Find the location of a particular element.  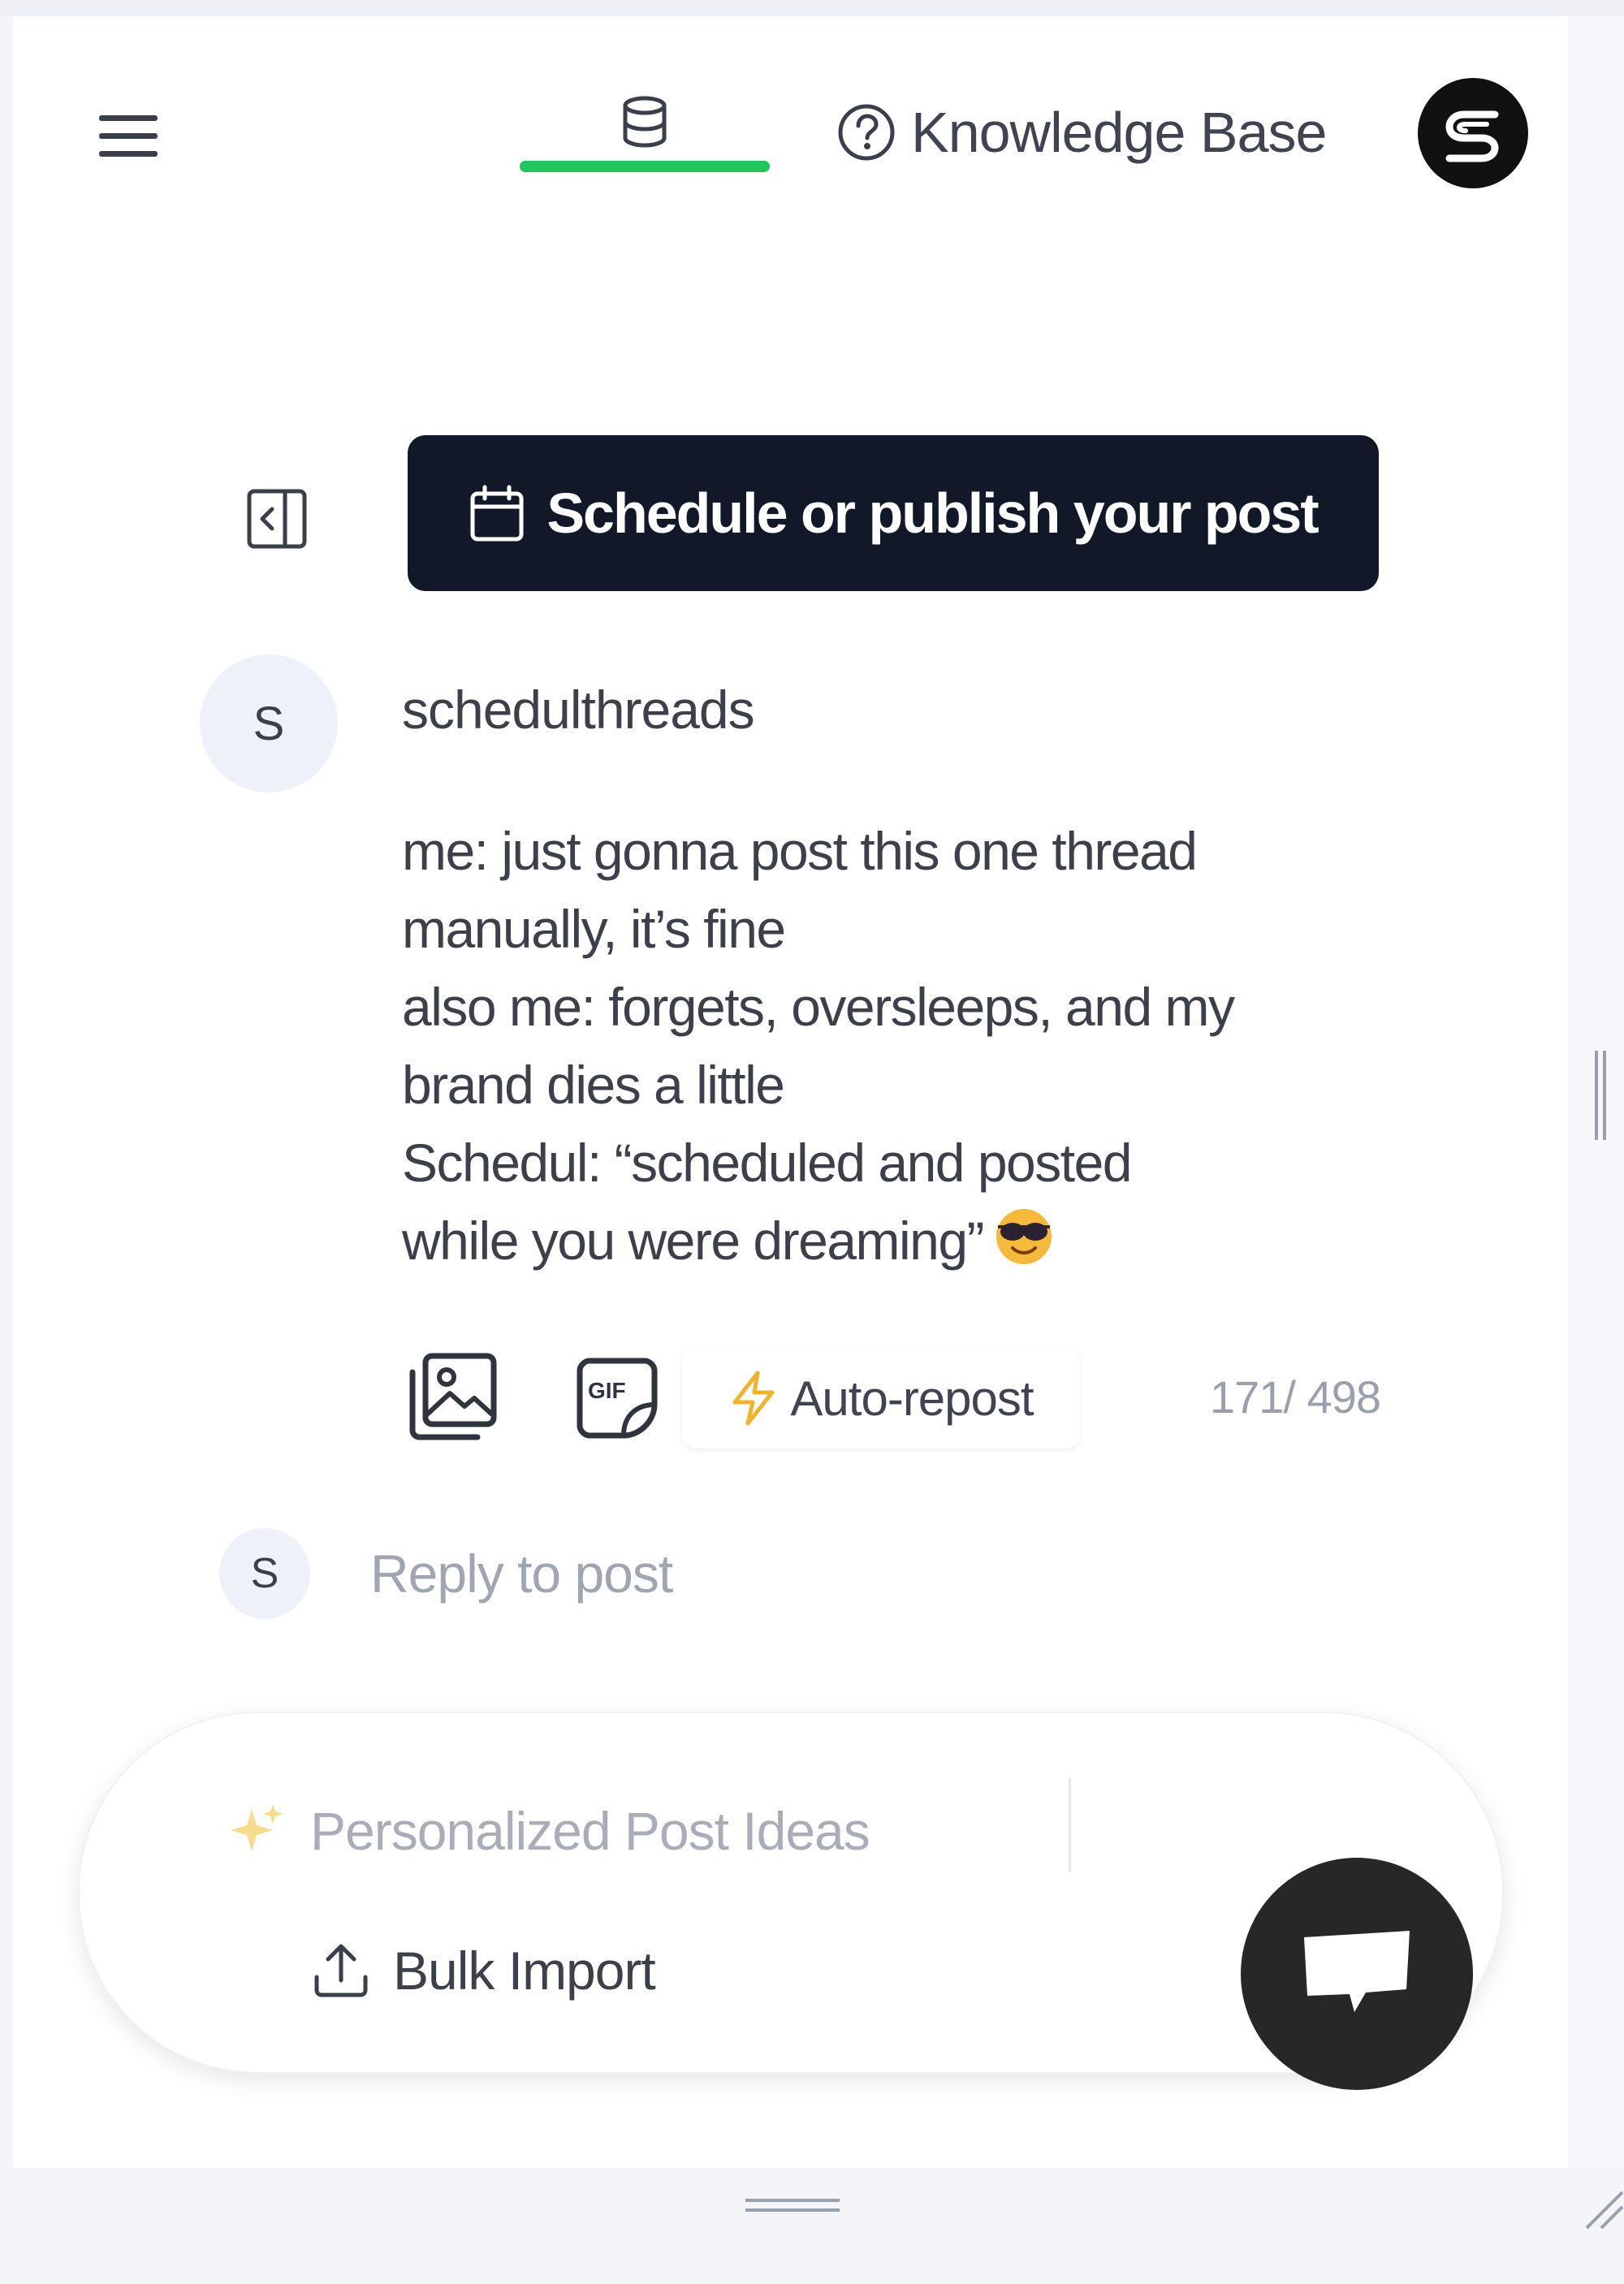

add-image-button is located at coordinates (454, 1396).